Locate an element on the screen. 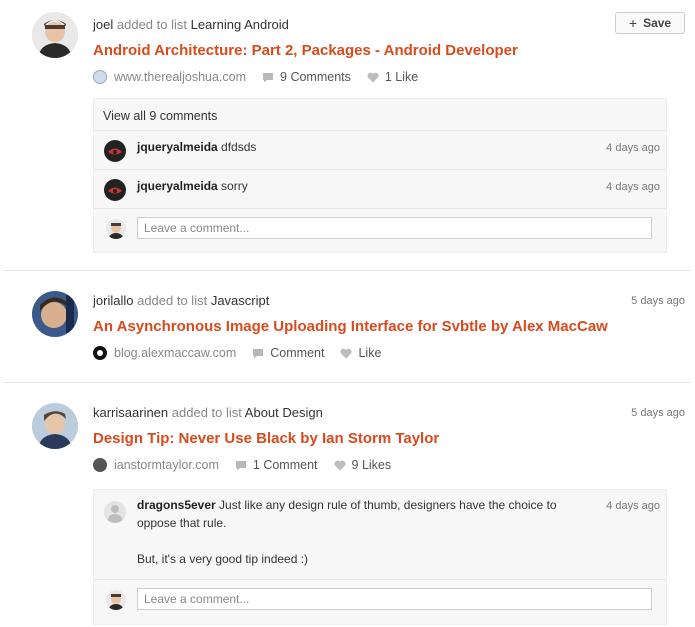 This screenshot has width=695, height=627. like-button: 1 Like is located at coordinates (392, 77).